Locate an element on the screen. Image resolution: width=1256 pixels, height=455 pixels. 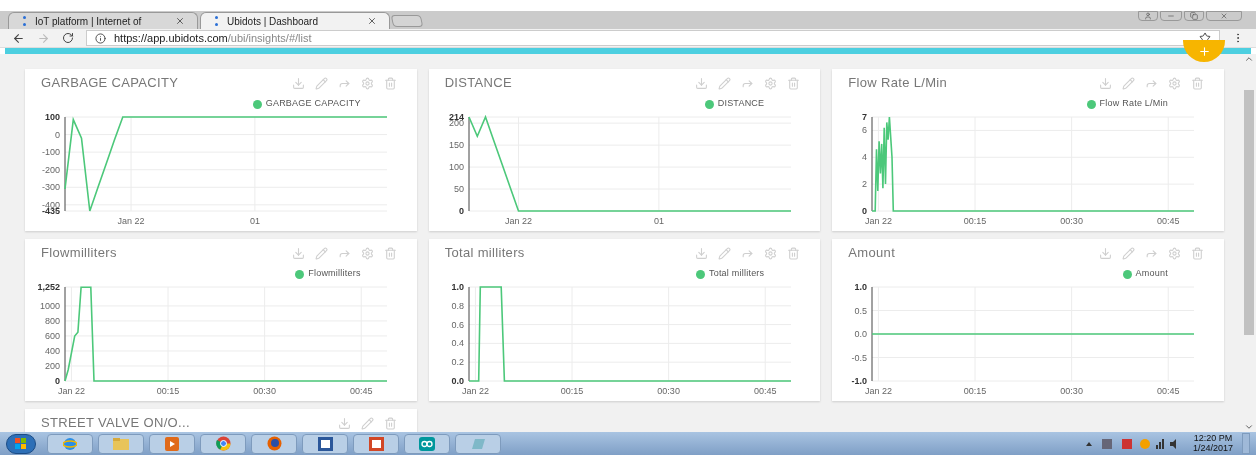
axis-tick-label: 0.5 is located at coordinates (861, 310).